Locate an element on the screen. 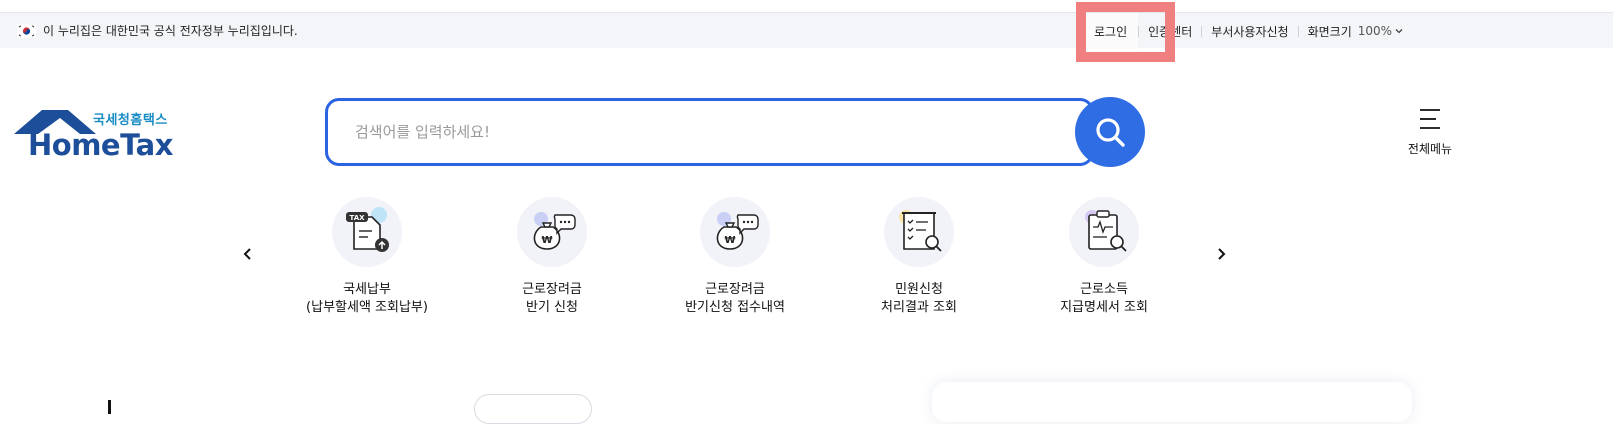  svg-text: TAX is located at coordinates (357, 218).